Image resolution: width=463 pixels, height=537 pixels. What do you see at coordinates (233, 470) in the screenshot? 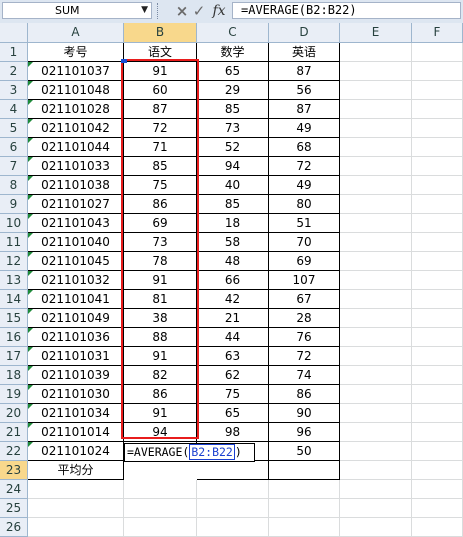
I see `table-cell` at bounding box center [233, 470].